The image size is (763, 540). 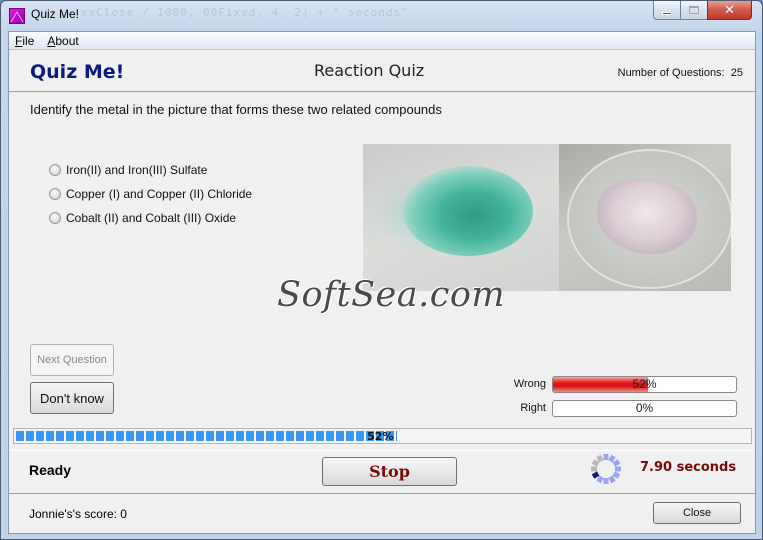 I want to click on num-questions-value: 25, so click(x=736, y=73).